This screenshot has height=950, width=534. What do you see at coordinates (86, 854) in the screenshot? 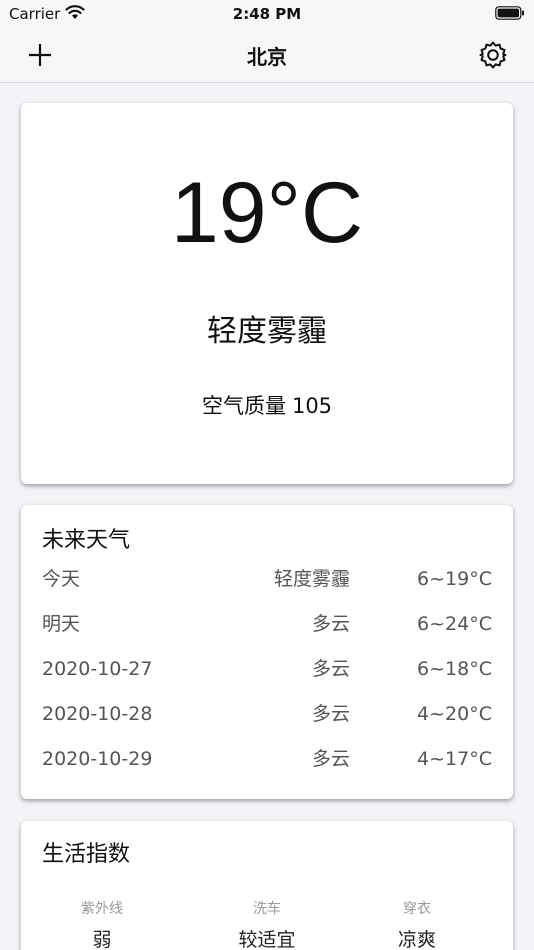
I see `life-index-title: 生活指数` at bounding box center [86, 854].